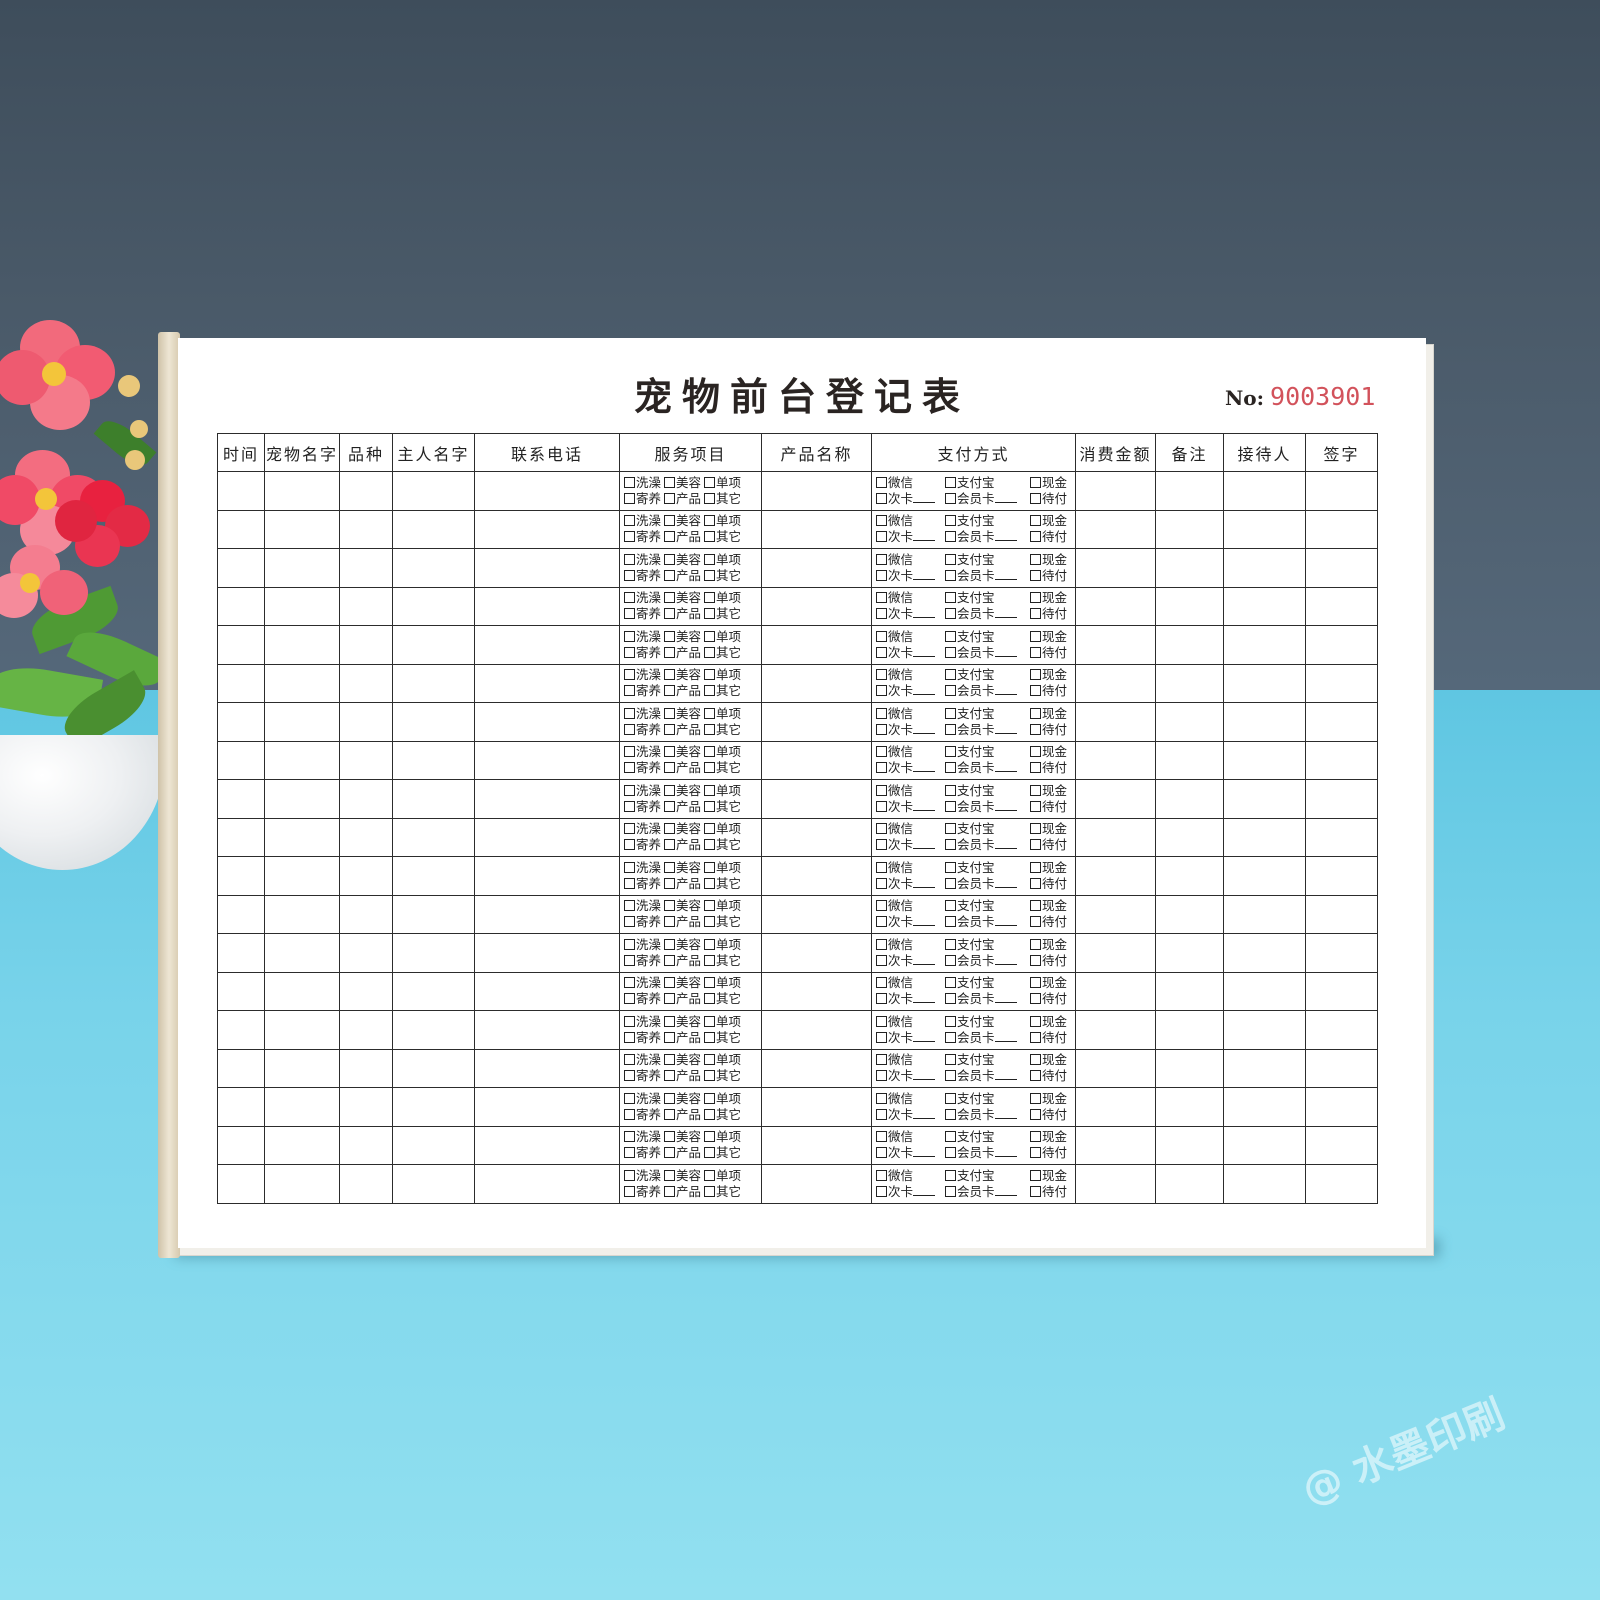 The image size is (1600, 1600). What do you see at coordinates (986, 884) in the screenshot?
I see `checkbox-option: 会员卡` at bounding box center [986, 884].